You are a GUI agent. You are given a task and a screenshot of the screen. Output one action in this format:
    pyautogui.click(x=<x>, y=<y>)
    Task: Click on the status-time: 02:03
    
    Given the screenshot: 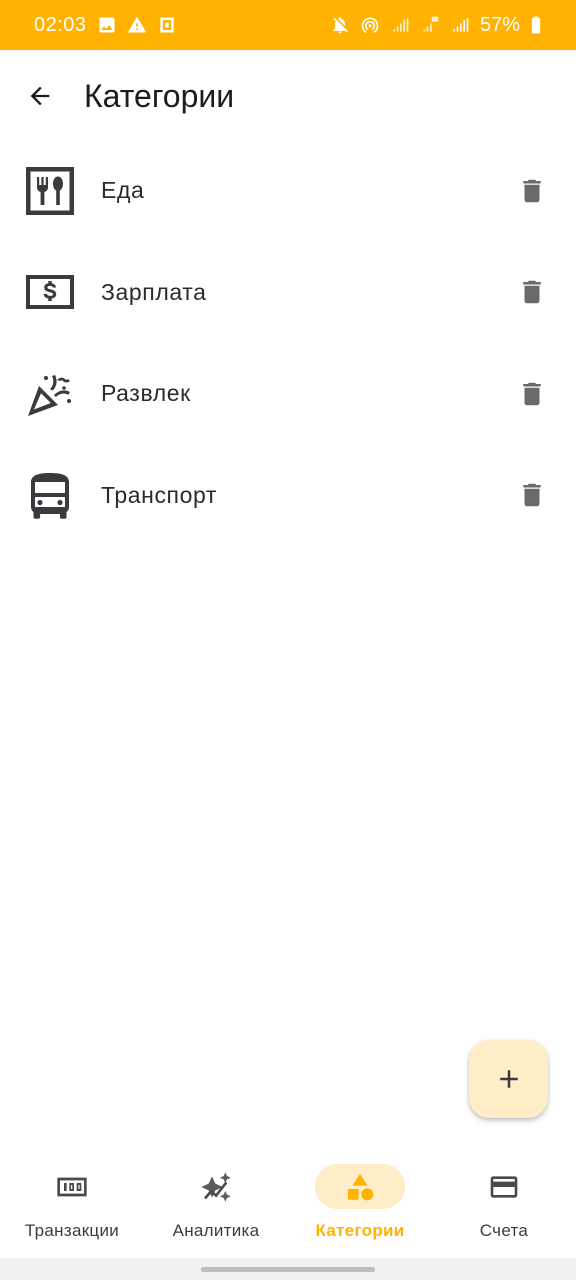 What is the action you would take?
    pyautogui.click(x=60, y=24)
    